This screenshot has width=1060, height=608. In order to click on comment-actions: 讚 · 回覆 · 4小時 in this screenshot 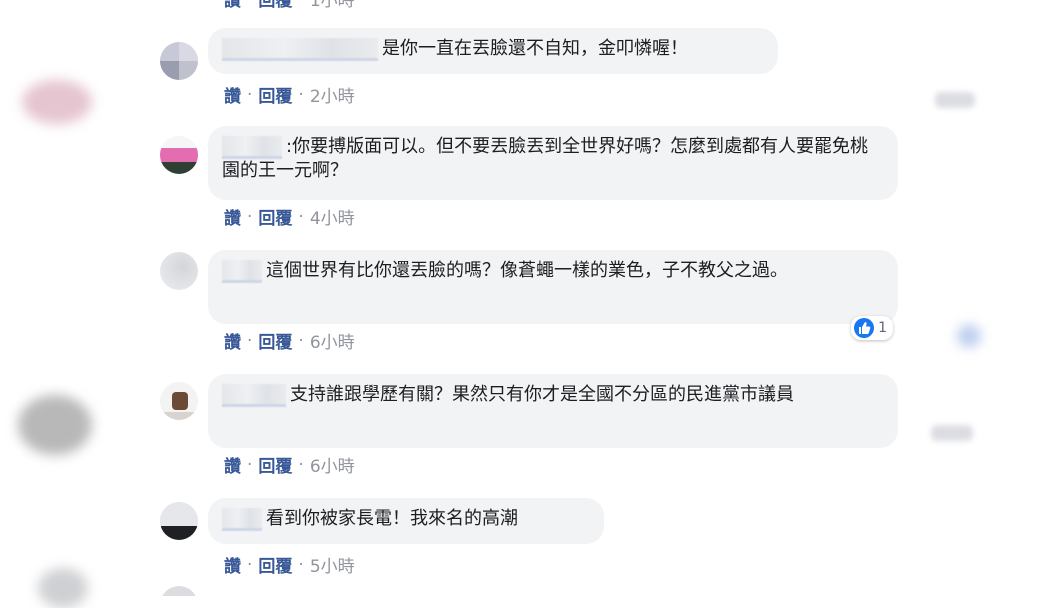, I will do `click(289, 217)`.